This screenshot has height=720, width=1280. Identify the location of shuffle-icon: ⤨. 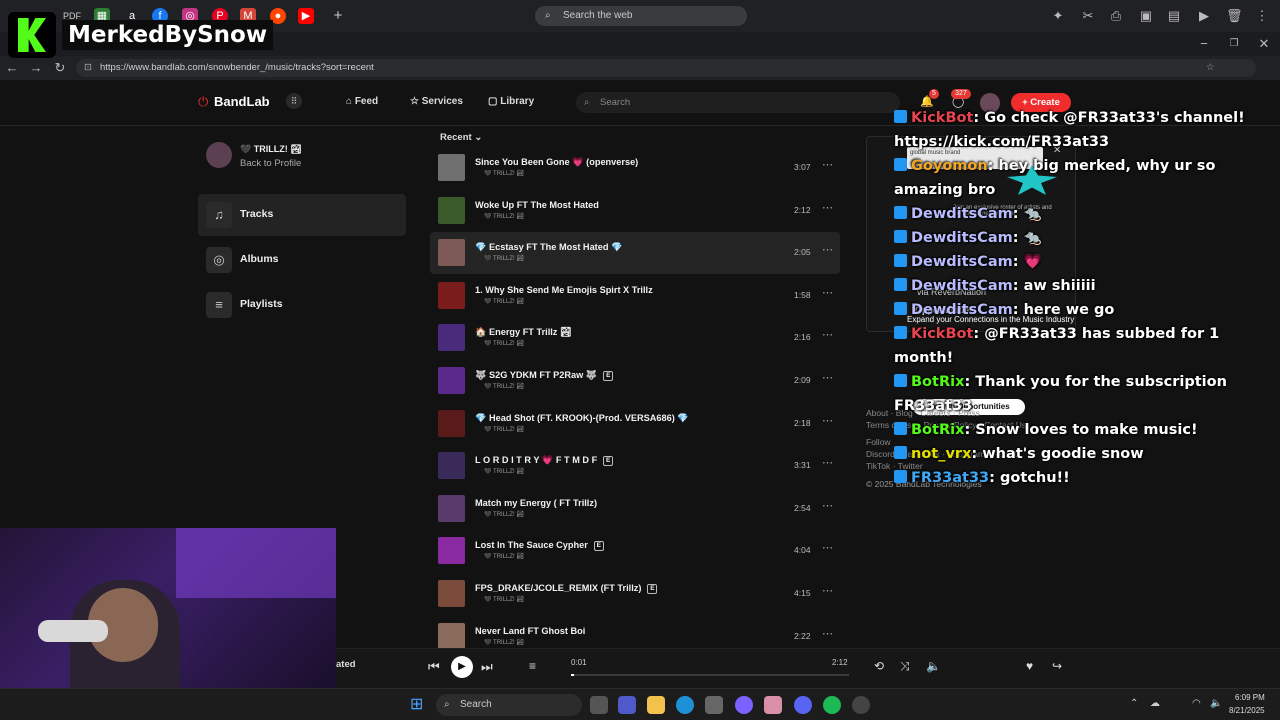
(905, 666).